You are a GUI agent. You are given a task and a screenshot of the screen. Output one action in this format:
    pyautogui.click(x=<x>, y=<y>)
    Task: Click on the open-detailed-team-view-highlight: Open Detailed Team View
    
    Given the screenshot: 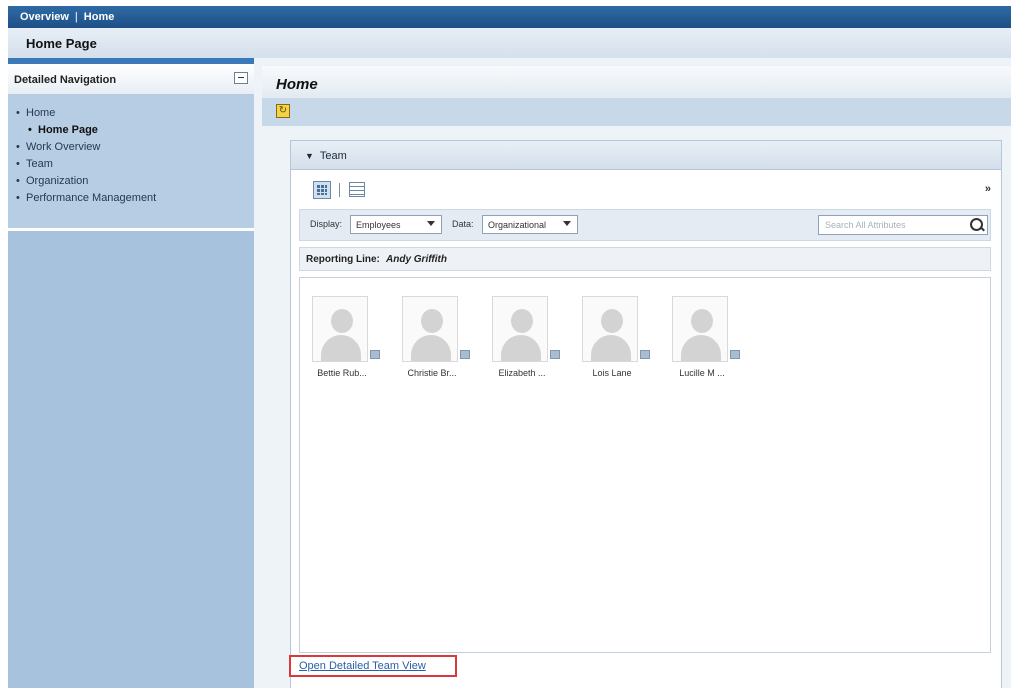 What is the action you would take?
    pyautogui.click(x=373, y=666)
    